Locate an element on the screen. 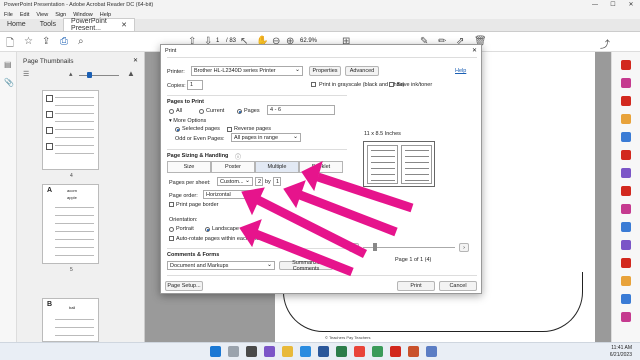 The image size is (640, 360). landscape-radio is located at coordinates (207, 229).